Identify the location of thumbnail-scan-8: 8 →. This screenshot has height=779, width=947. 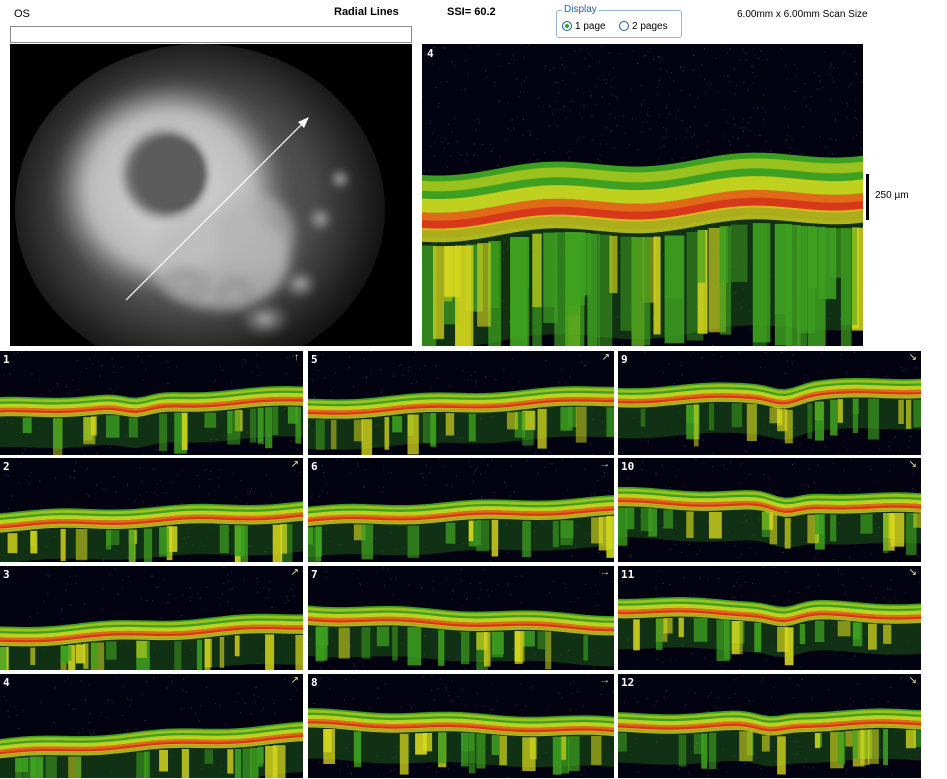
(461, 726).